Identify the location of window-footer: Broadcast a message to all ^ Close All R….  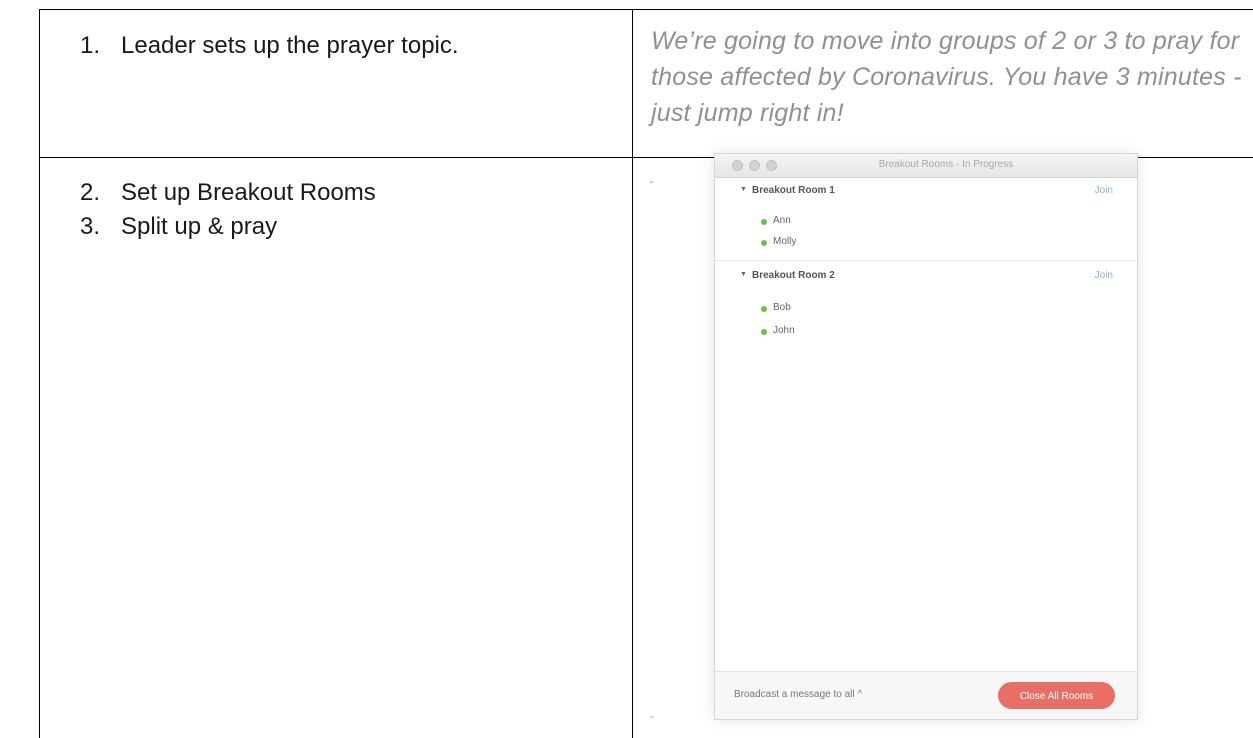
(926, 695).